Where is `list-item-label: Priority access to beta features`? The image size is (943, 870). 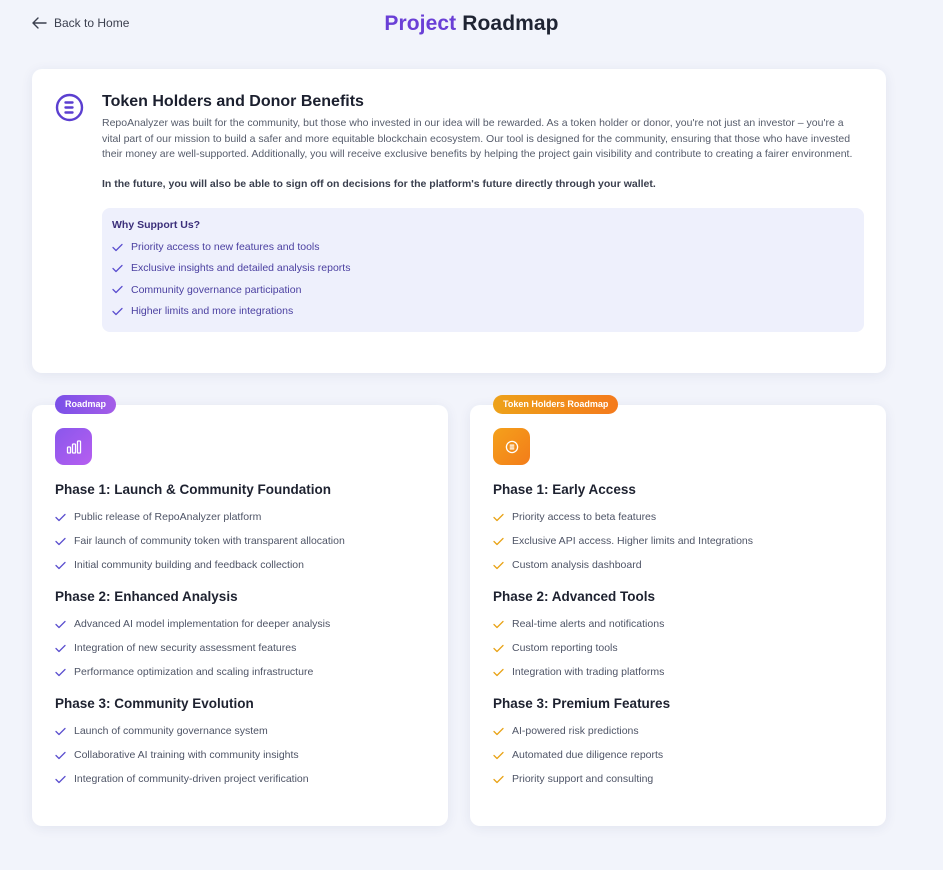
list-item-label: Priority access to beta features is located at coordinates (584, 517).